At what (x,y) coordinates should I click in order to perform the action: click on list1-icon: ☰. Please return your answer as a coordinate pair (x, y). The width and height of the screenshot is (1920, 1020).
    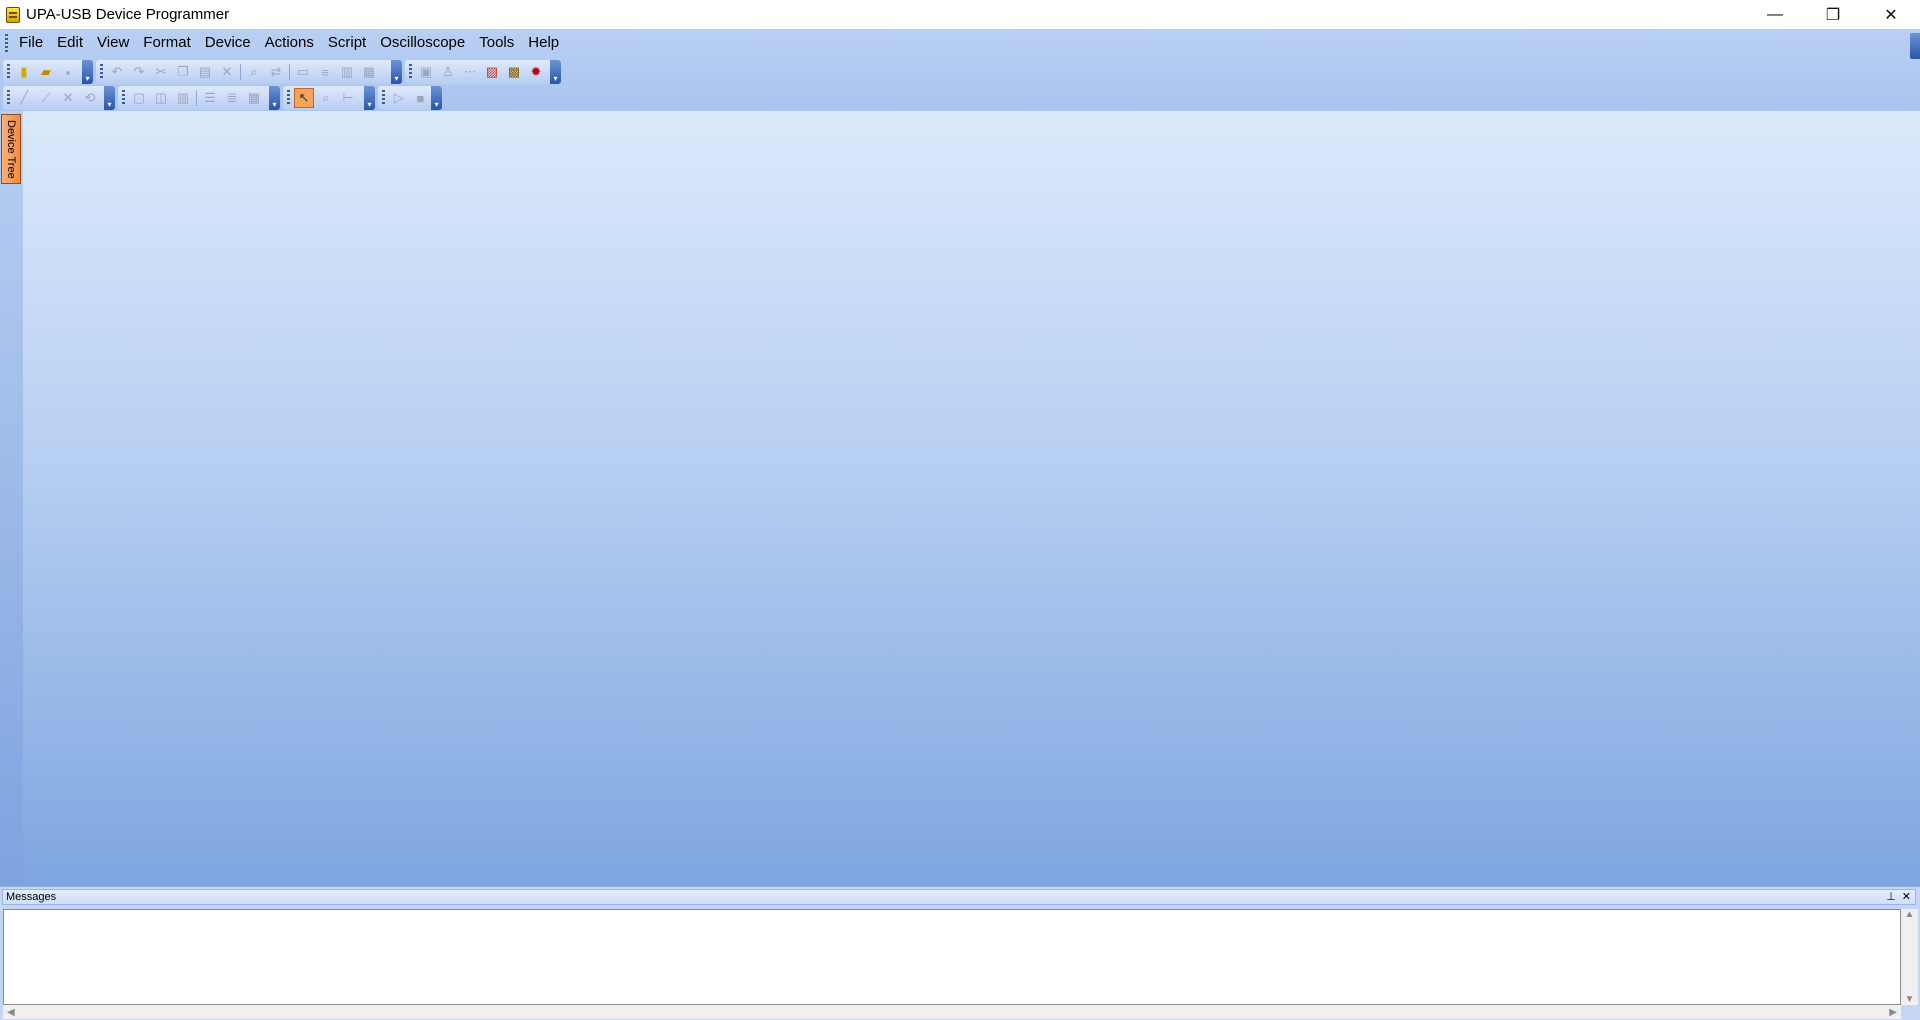
    Looking at the image, I should click on (210, 98).